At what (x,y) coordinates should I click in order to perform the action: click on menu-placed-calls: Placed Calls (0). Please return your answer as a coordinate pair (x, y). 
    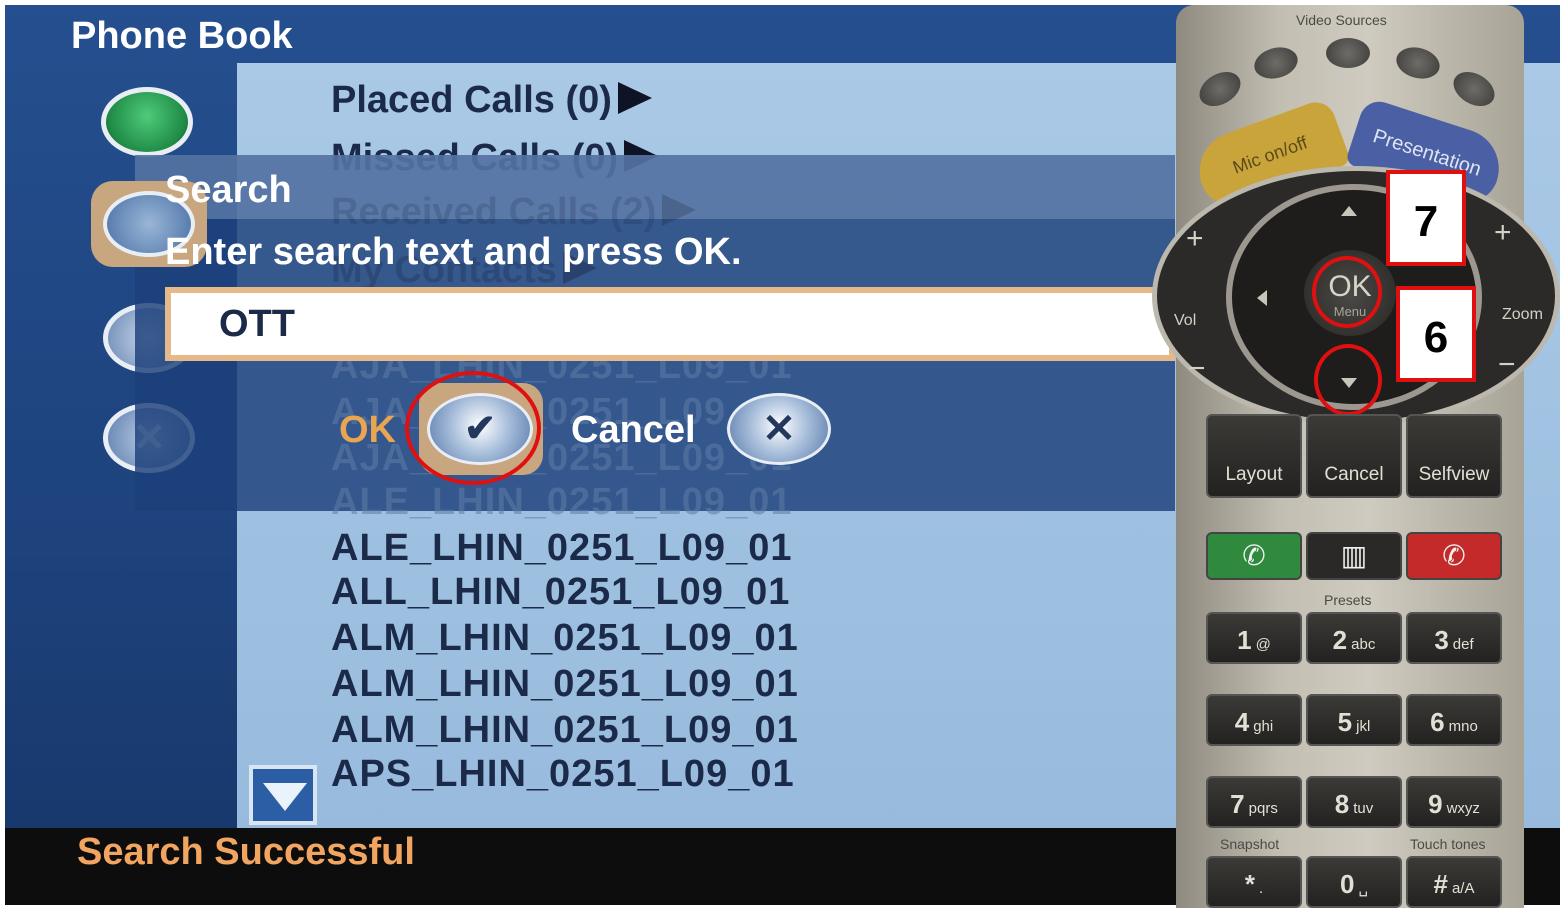
    Looking at the image, I should click on (491, 100).